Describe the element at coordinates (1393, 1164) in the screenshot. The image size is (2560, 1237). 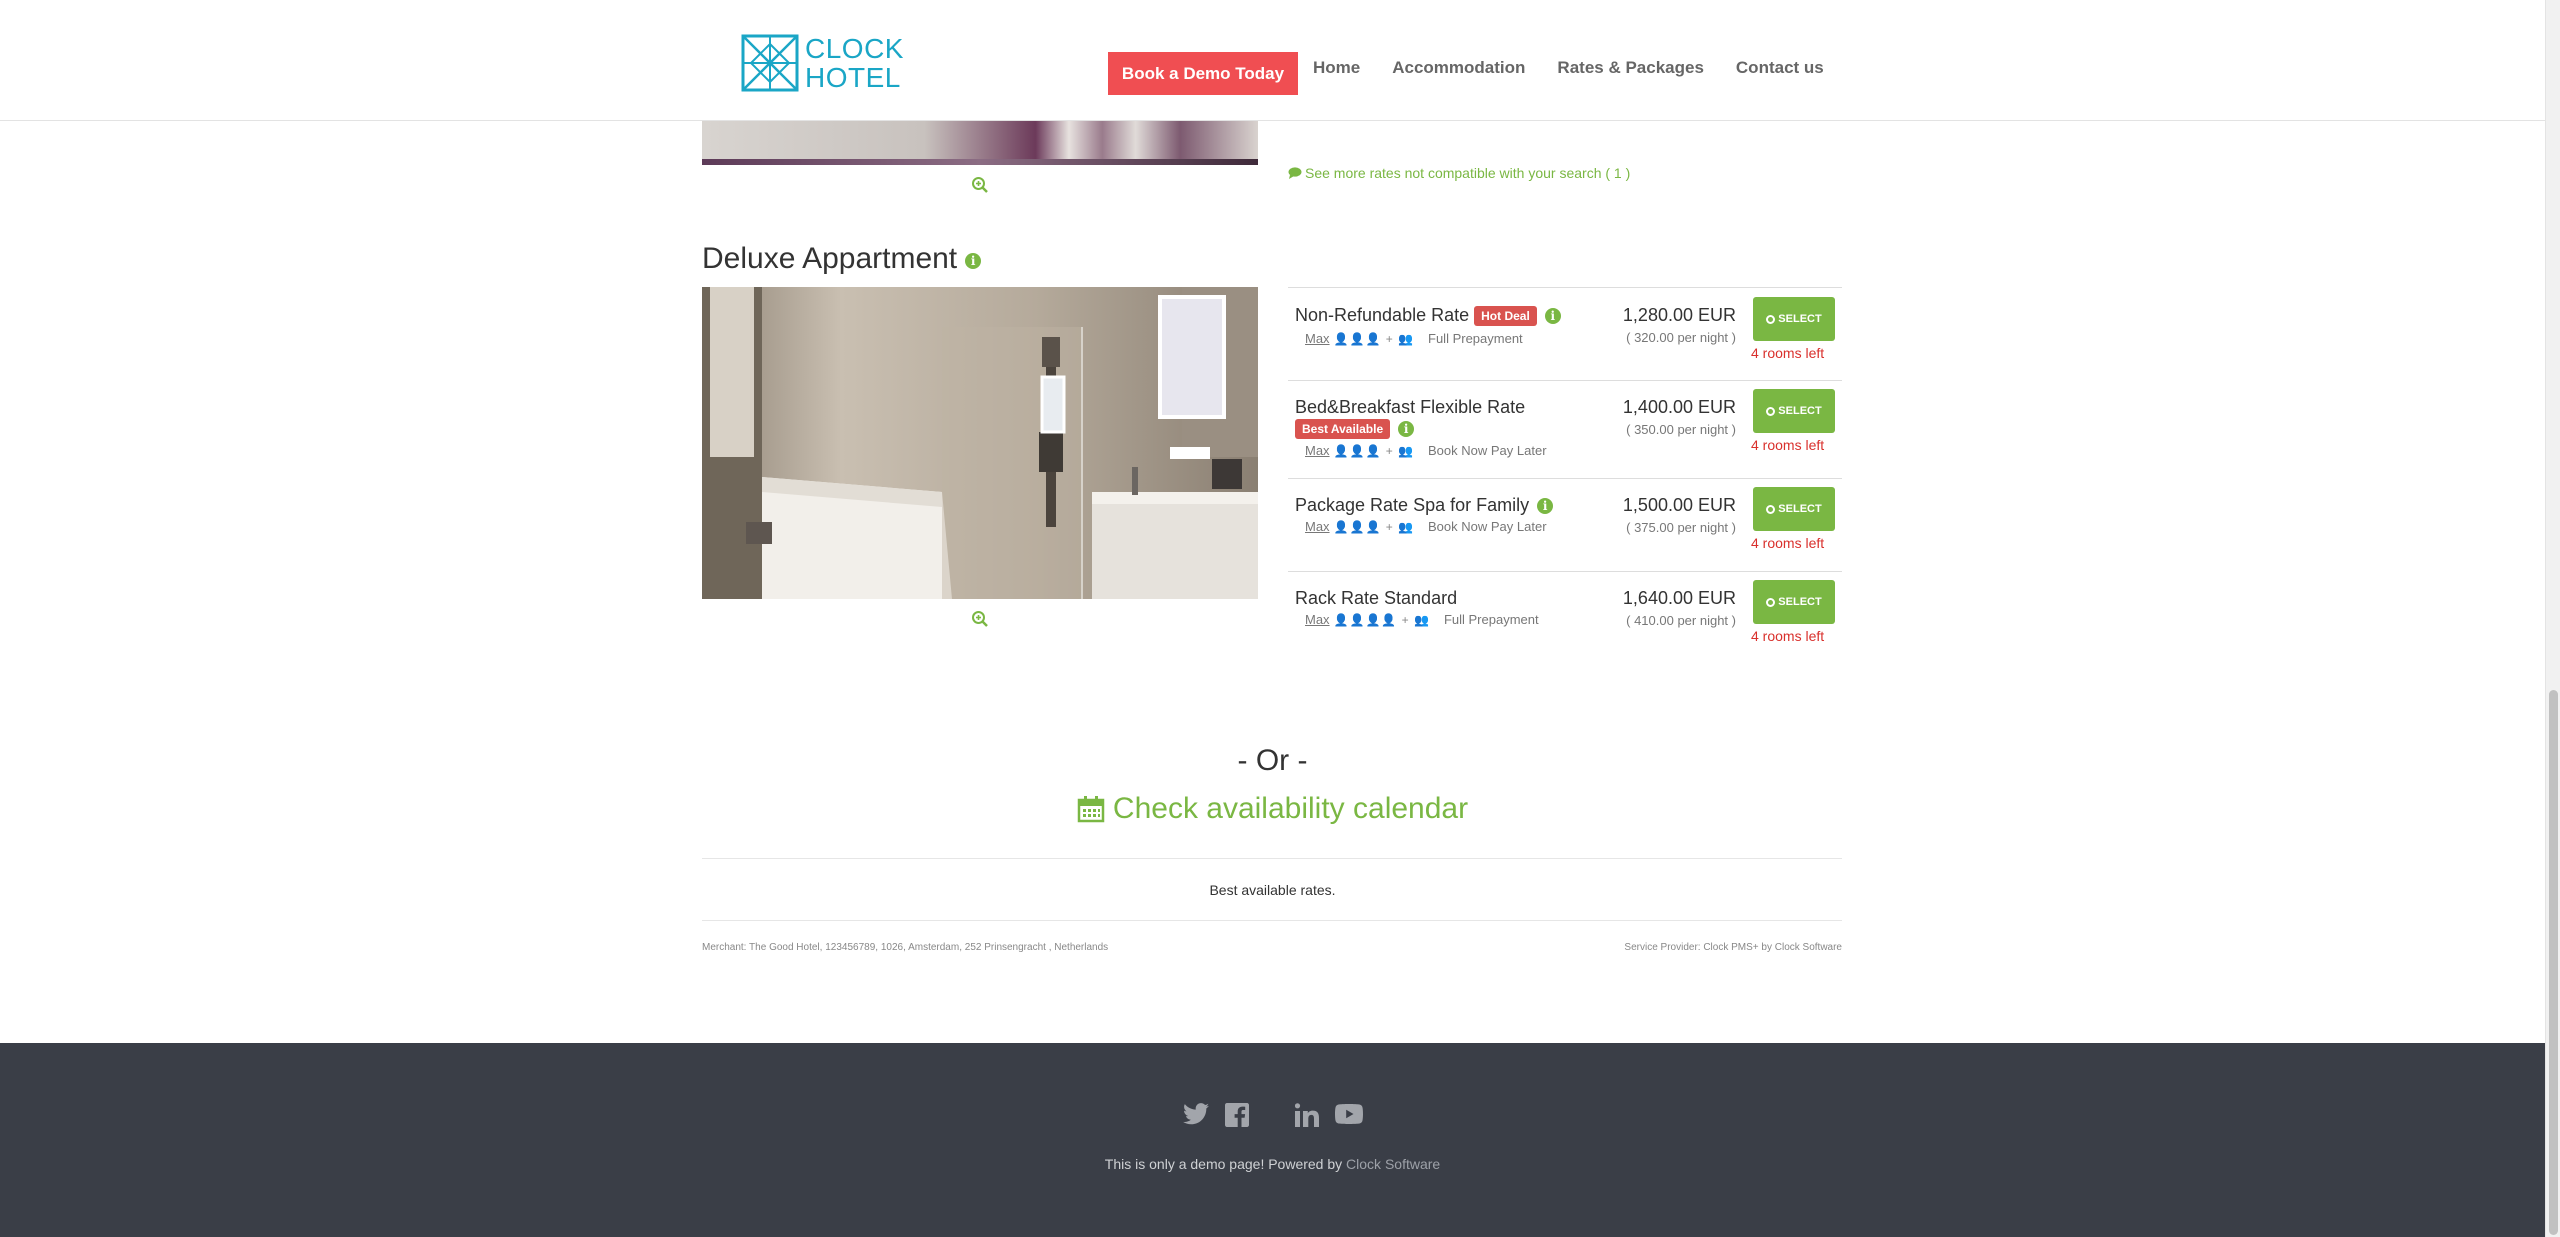
I see `clock-software-link: Clock Software` at that location.